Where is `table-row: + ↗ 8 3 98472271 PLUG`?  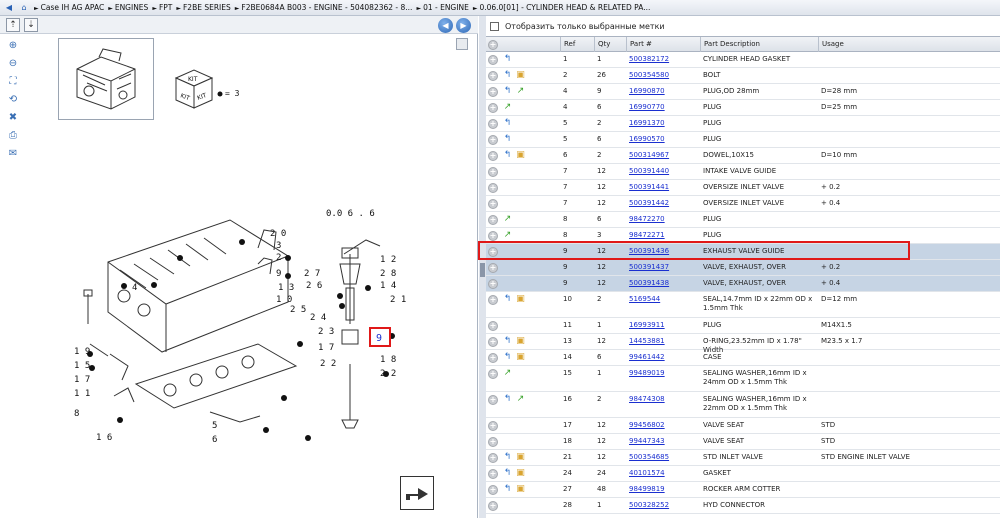 table-row: + ↗ 8 3 98472271 PLUG is located at coordinates (743, 236).